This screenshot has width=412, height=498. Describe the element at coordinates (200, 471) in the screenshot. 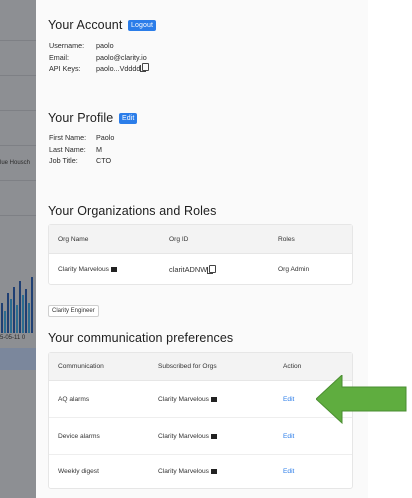

I see `table-row: Weekly digest Clarity Marvelous Edit` at that location.